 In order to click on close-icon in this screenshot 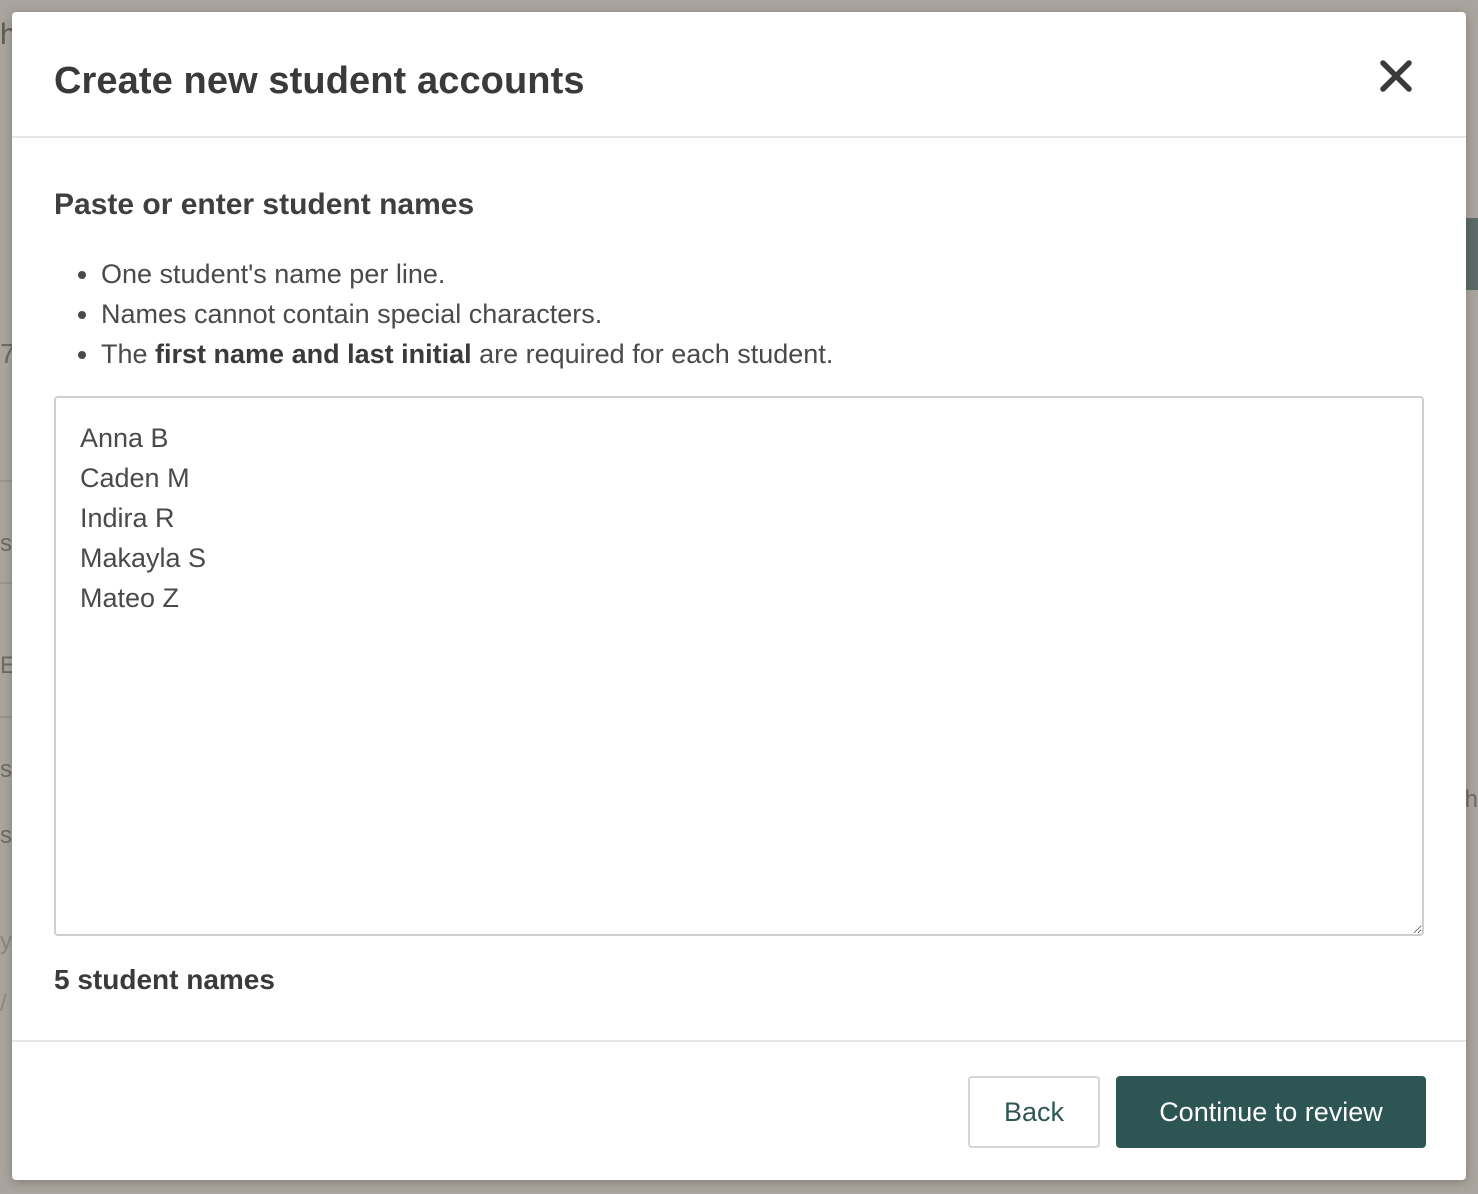, I will do `click(1396, 76)`.